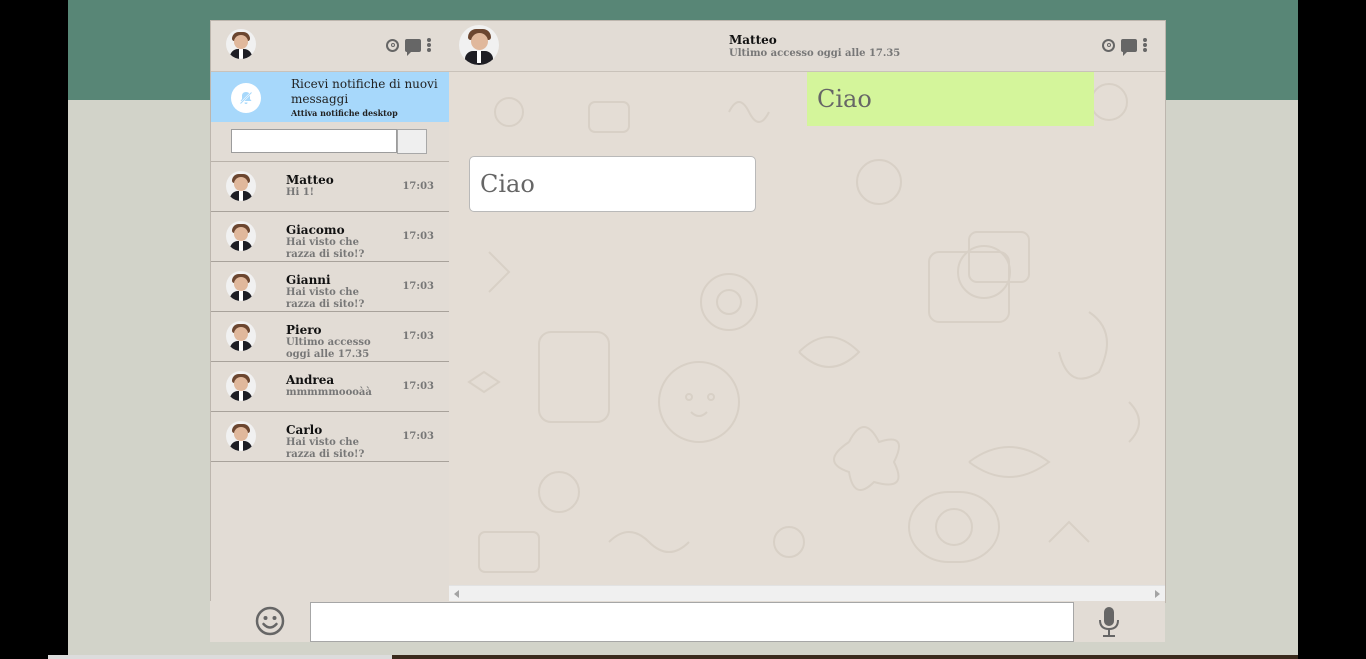 The height and width of the screenshot is (659, 1366). What do you see at coordinates (479, 45) in the screenshot?
I see `contact-avatar` at bounding box center [479, 45].